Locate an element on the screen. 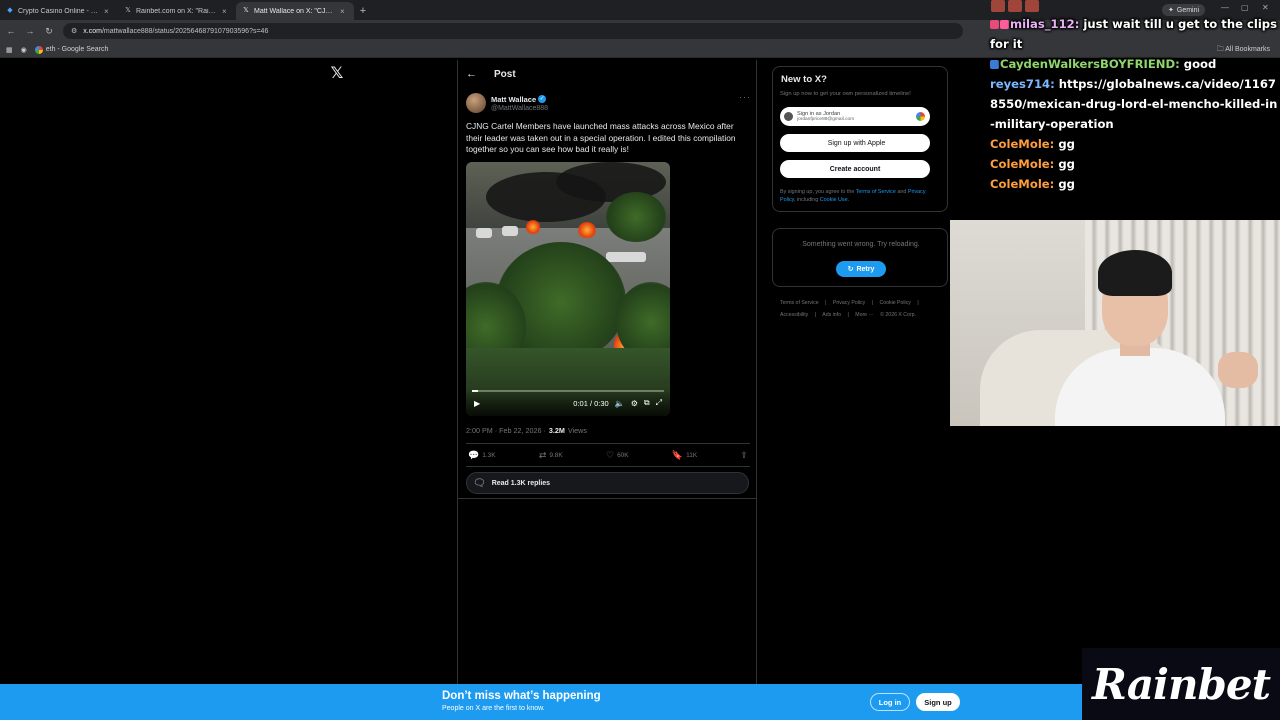  author-name-text: Matt Wallace is located at coordinates (514, 99).